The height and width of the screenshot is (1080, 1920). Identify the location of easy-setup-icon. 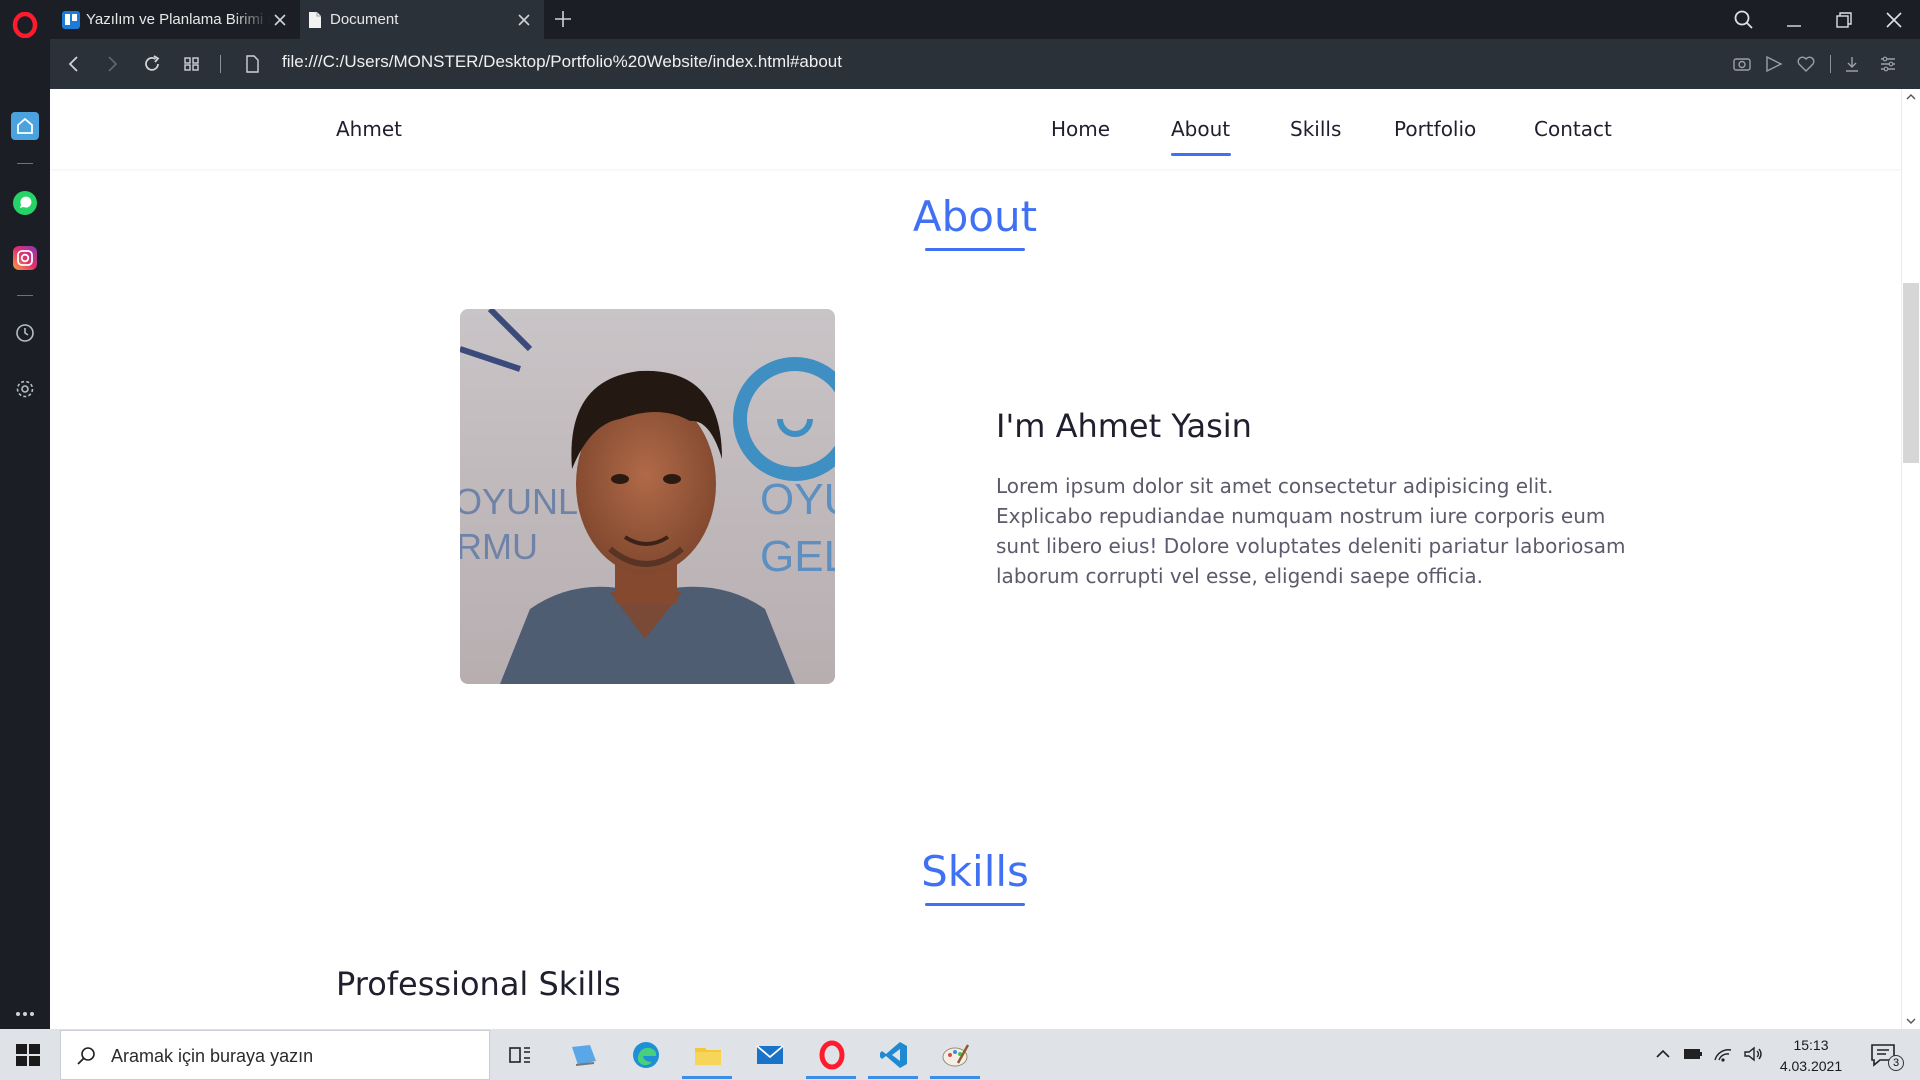
(1888, 64).